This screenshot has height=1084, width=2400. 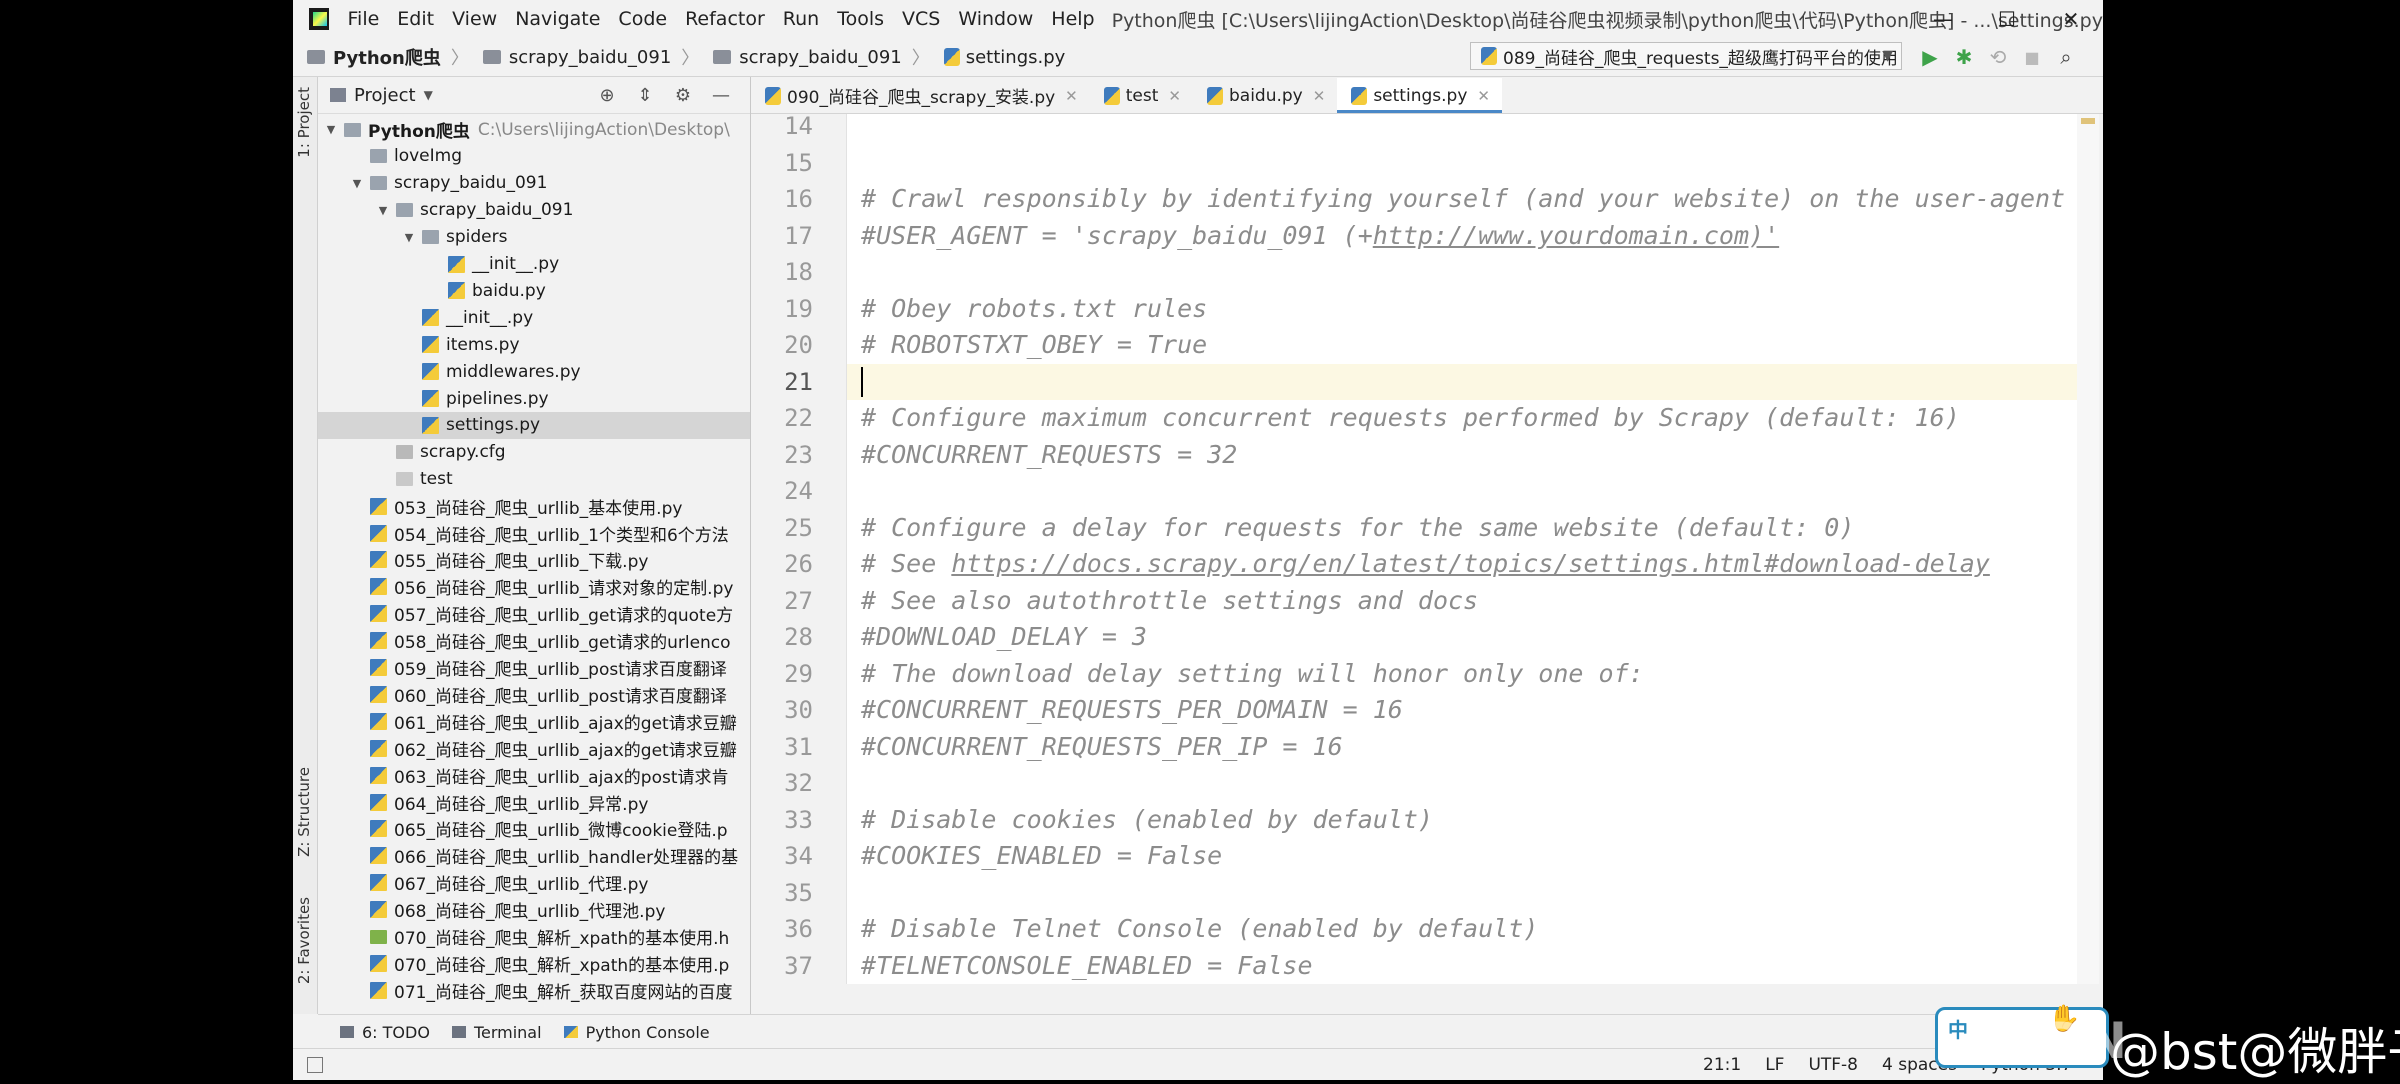 I want to click on tree-item: test, so click(x=534, y=479).